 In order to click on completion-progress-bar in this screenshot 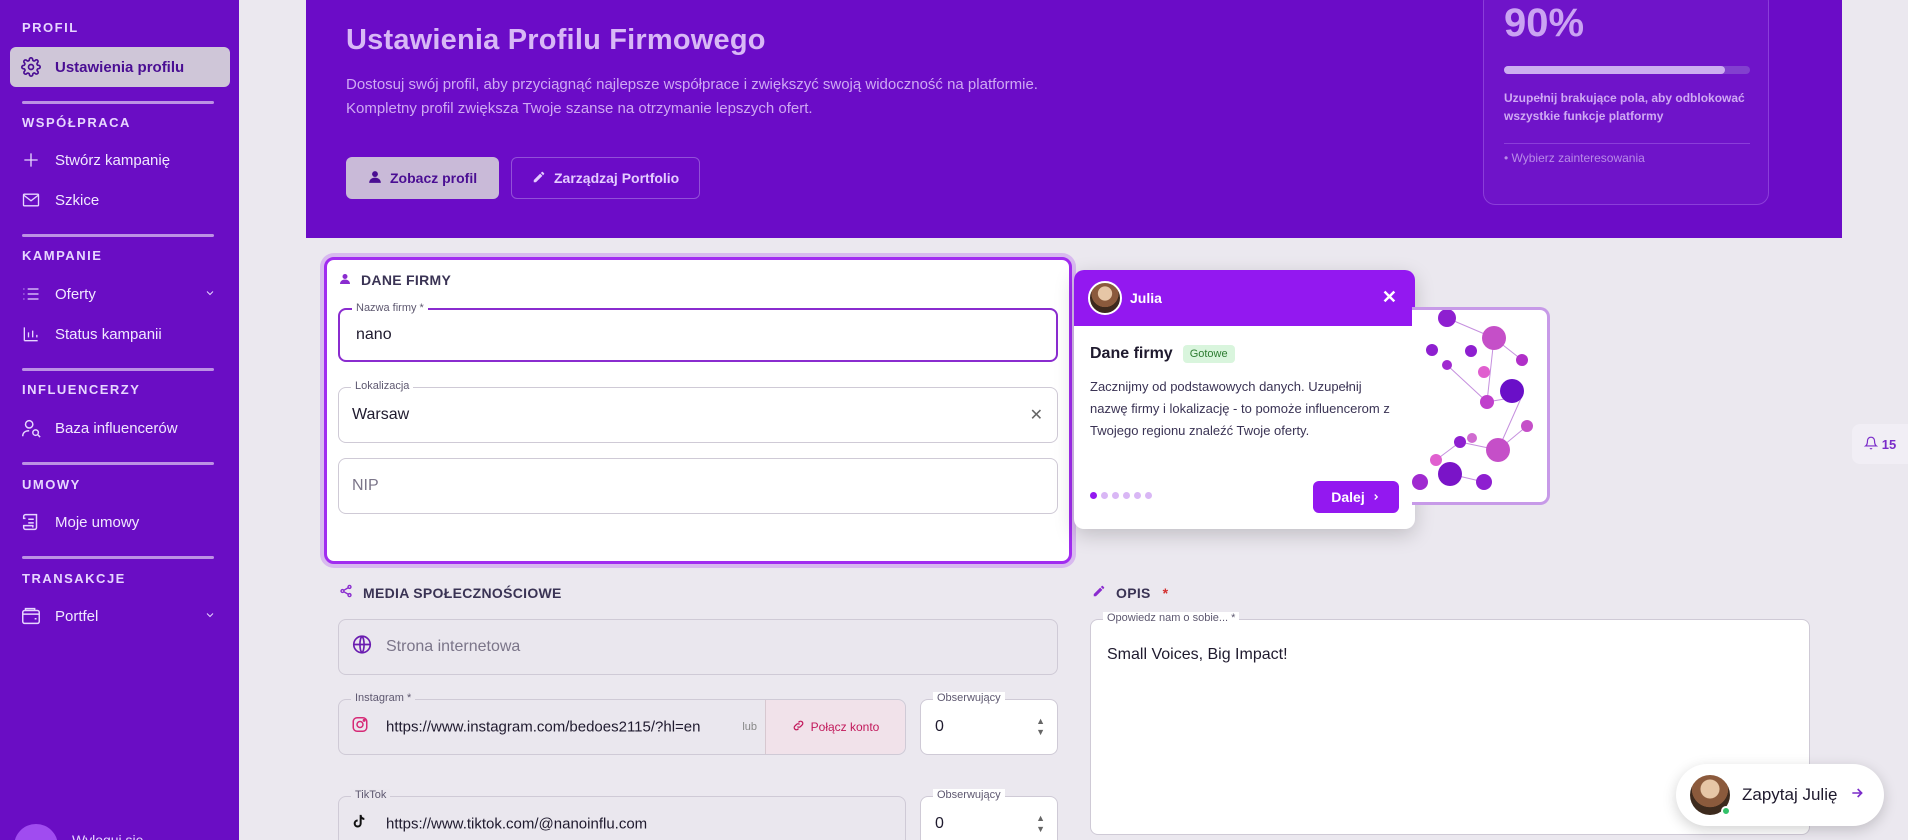, I will do `click(1627, 70)`.